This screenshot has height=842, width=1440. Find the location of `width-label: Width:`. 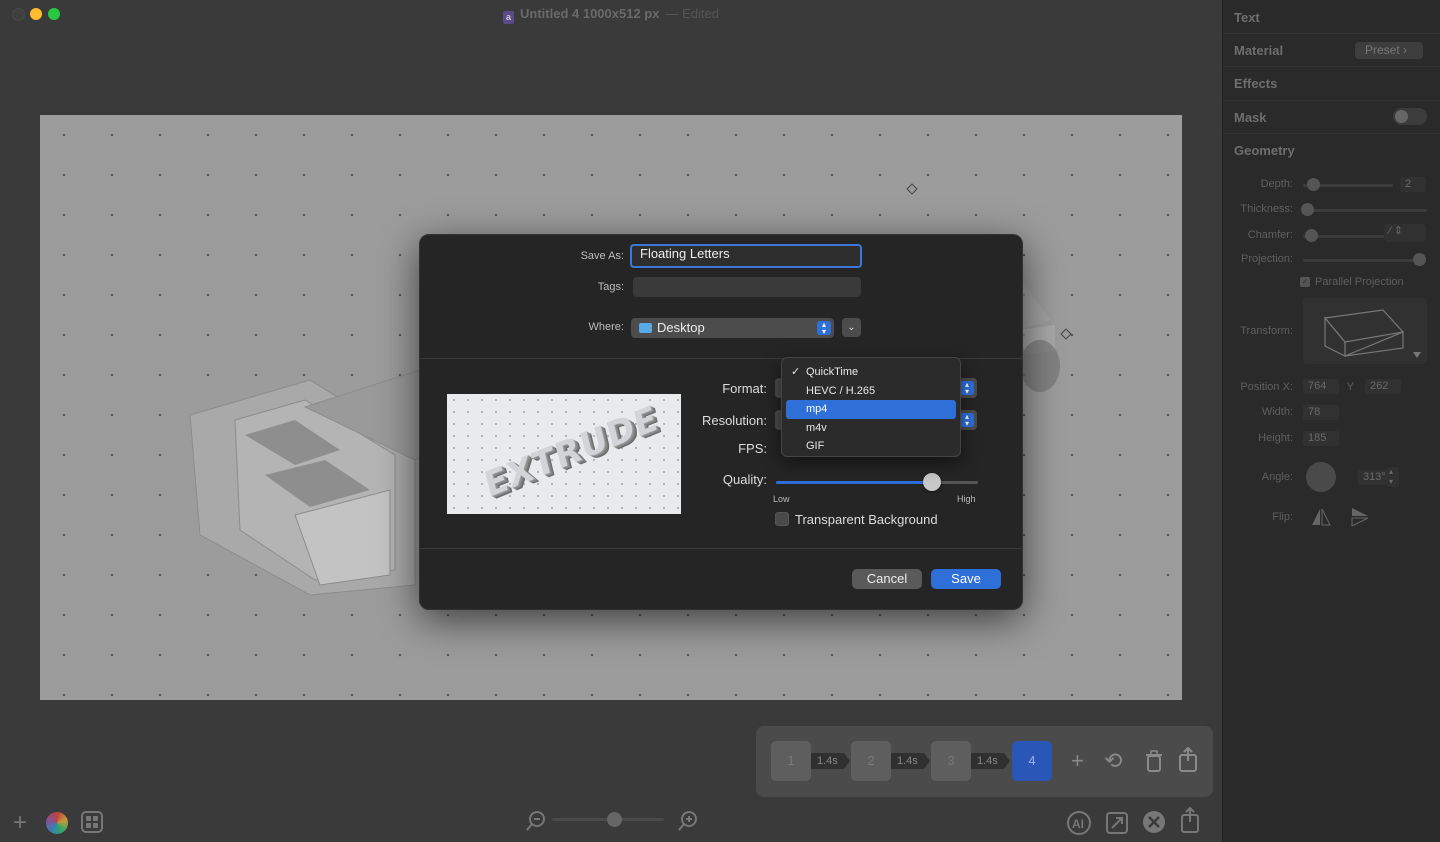

width-label: Width: is located at coordinates (1277, 412).